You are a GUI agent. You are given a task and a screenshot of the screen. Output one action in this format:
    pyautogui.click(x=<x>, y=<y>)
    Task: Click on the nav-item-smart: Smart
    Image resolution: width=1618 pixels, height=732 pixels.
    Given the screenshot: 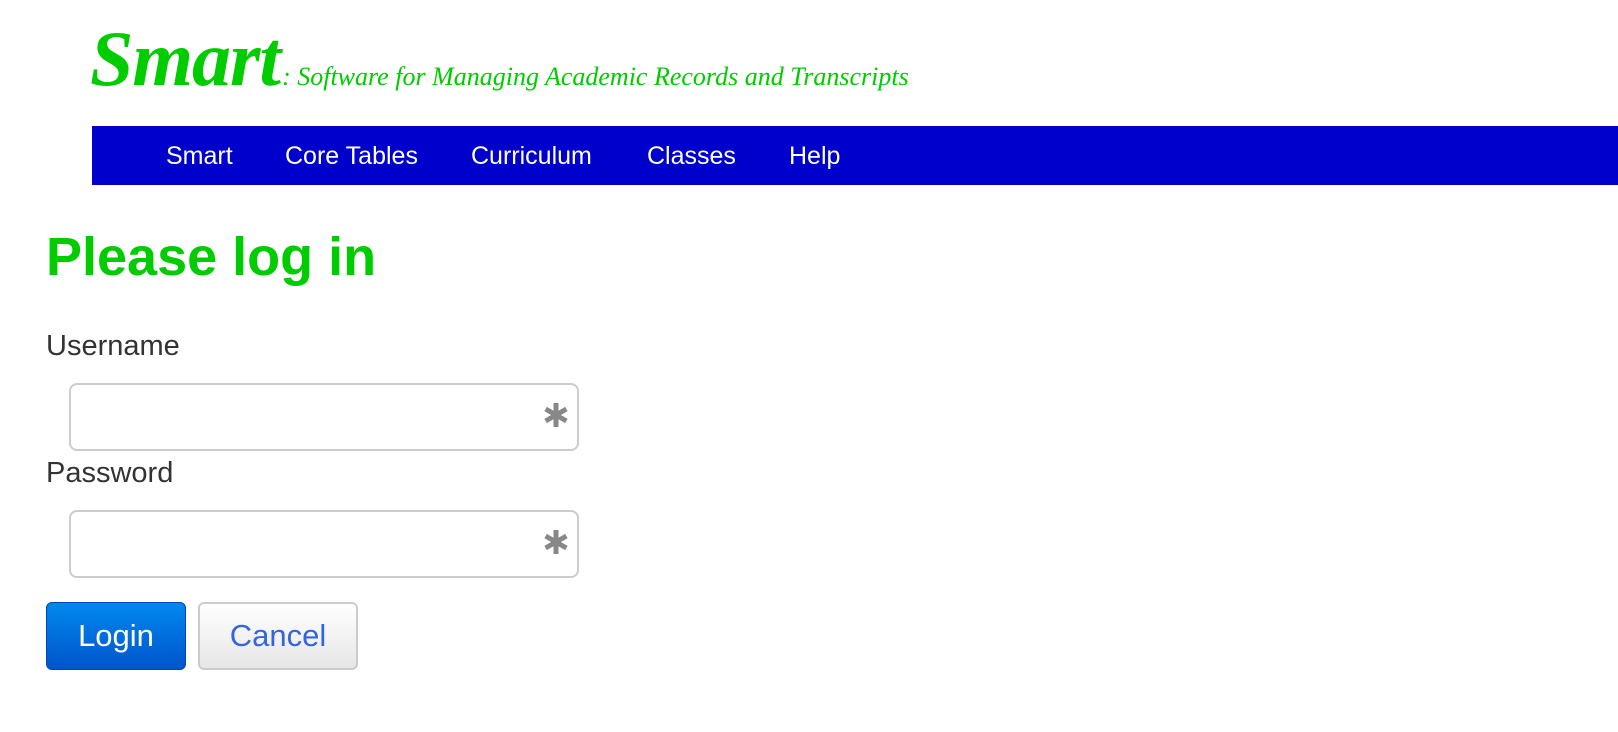 What is the action you would take?
    pyautogui.click(x=199, y=155)
    